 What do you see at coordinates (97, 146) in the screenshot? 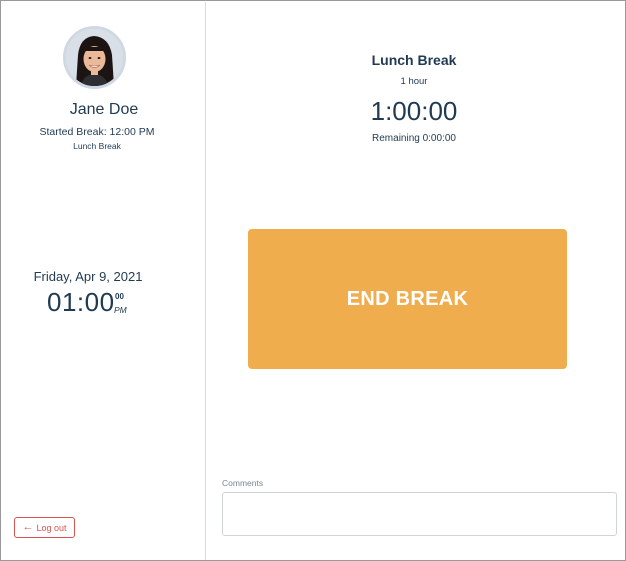
I see `break-type-label: Lunch Break` at bounding box center [97, 146].